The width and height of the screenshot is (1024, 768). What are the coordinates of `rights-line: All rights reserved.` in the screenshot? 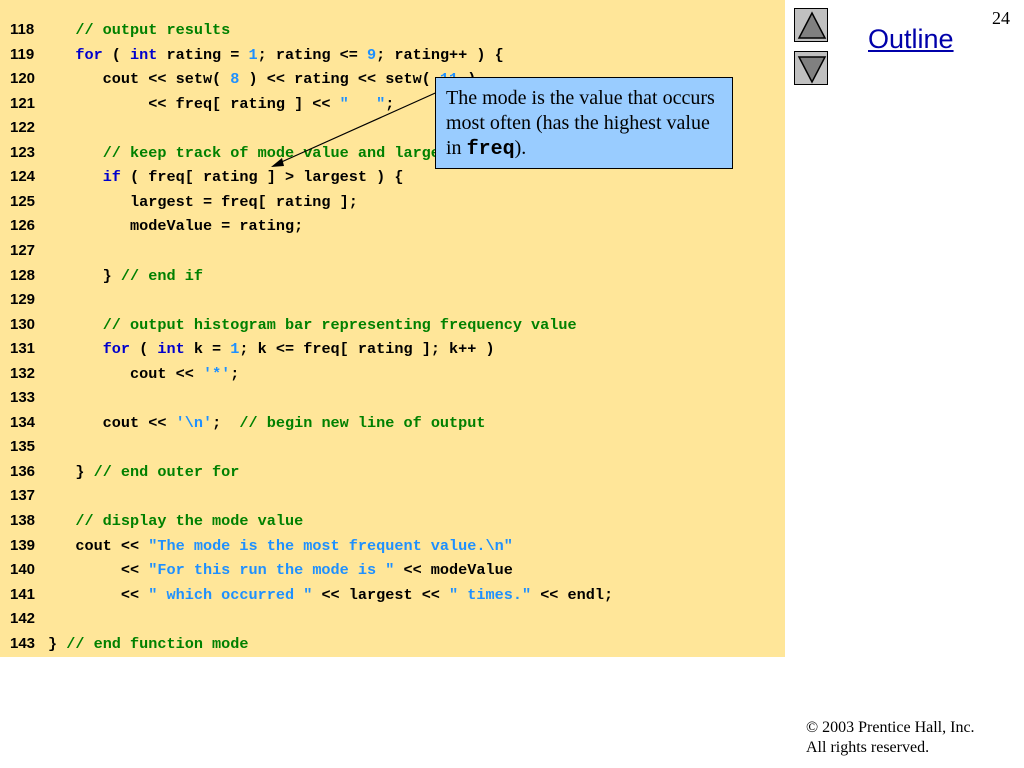 It's located at (868, 747).